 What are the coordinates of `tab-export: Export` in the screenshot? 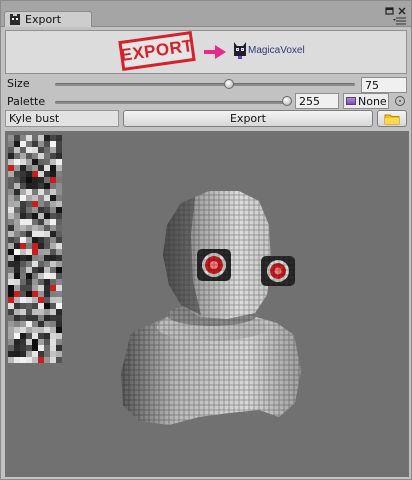 It's located at (48, 19).